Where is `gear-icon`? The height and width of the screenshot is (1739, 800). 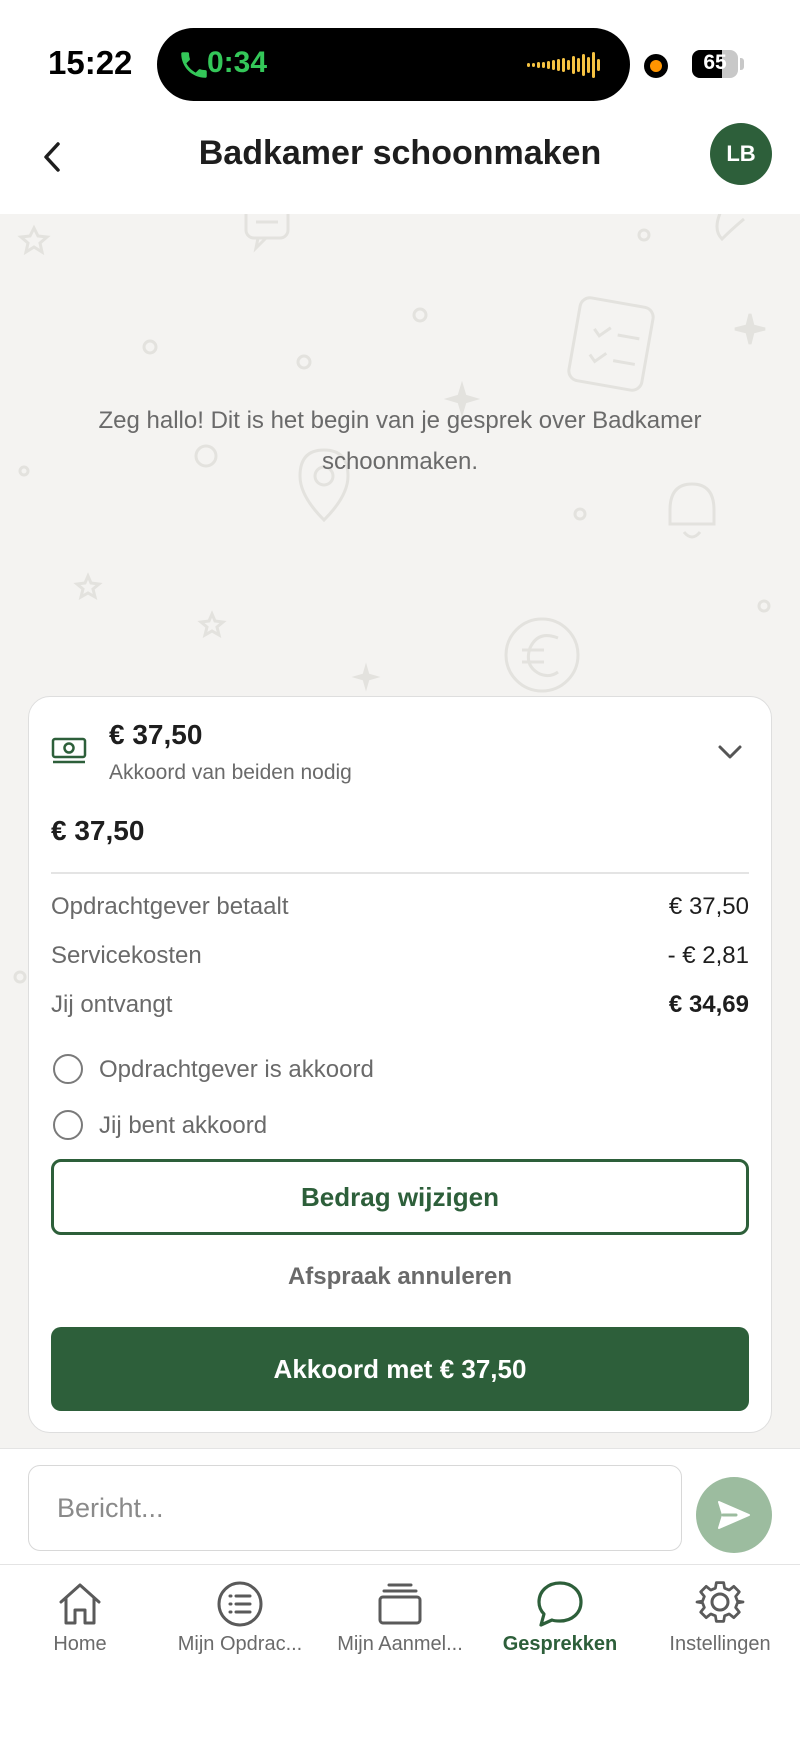 gear-icon is located at coordinates (720, 1602).